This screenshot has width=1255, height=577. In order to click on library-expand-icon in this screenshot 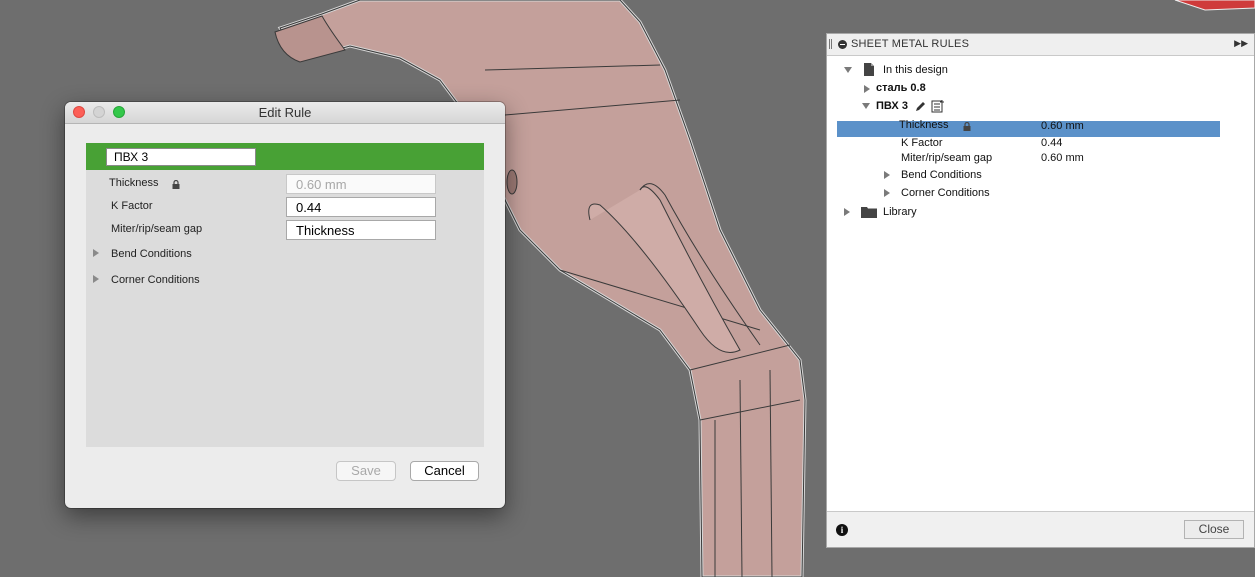, I will do `click(847, 212)`.